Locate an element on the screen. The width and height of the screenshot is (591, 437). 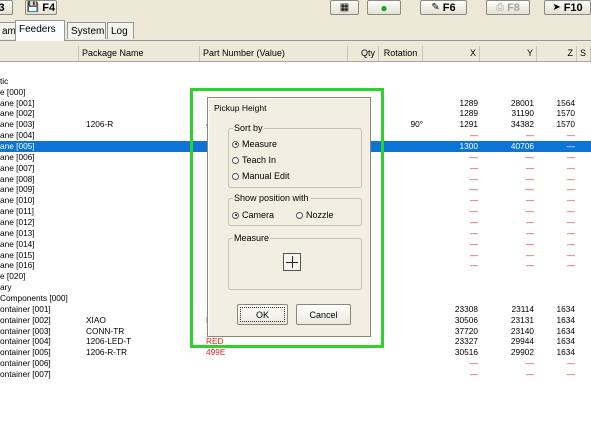
cell-y: 23131 is located at coordinates (522, 319).